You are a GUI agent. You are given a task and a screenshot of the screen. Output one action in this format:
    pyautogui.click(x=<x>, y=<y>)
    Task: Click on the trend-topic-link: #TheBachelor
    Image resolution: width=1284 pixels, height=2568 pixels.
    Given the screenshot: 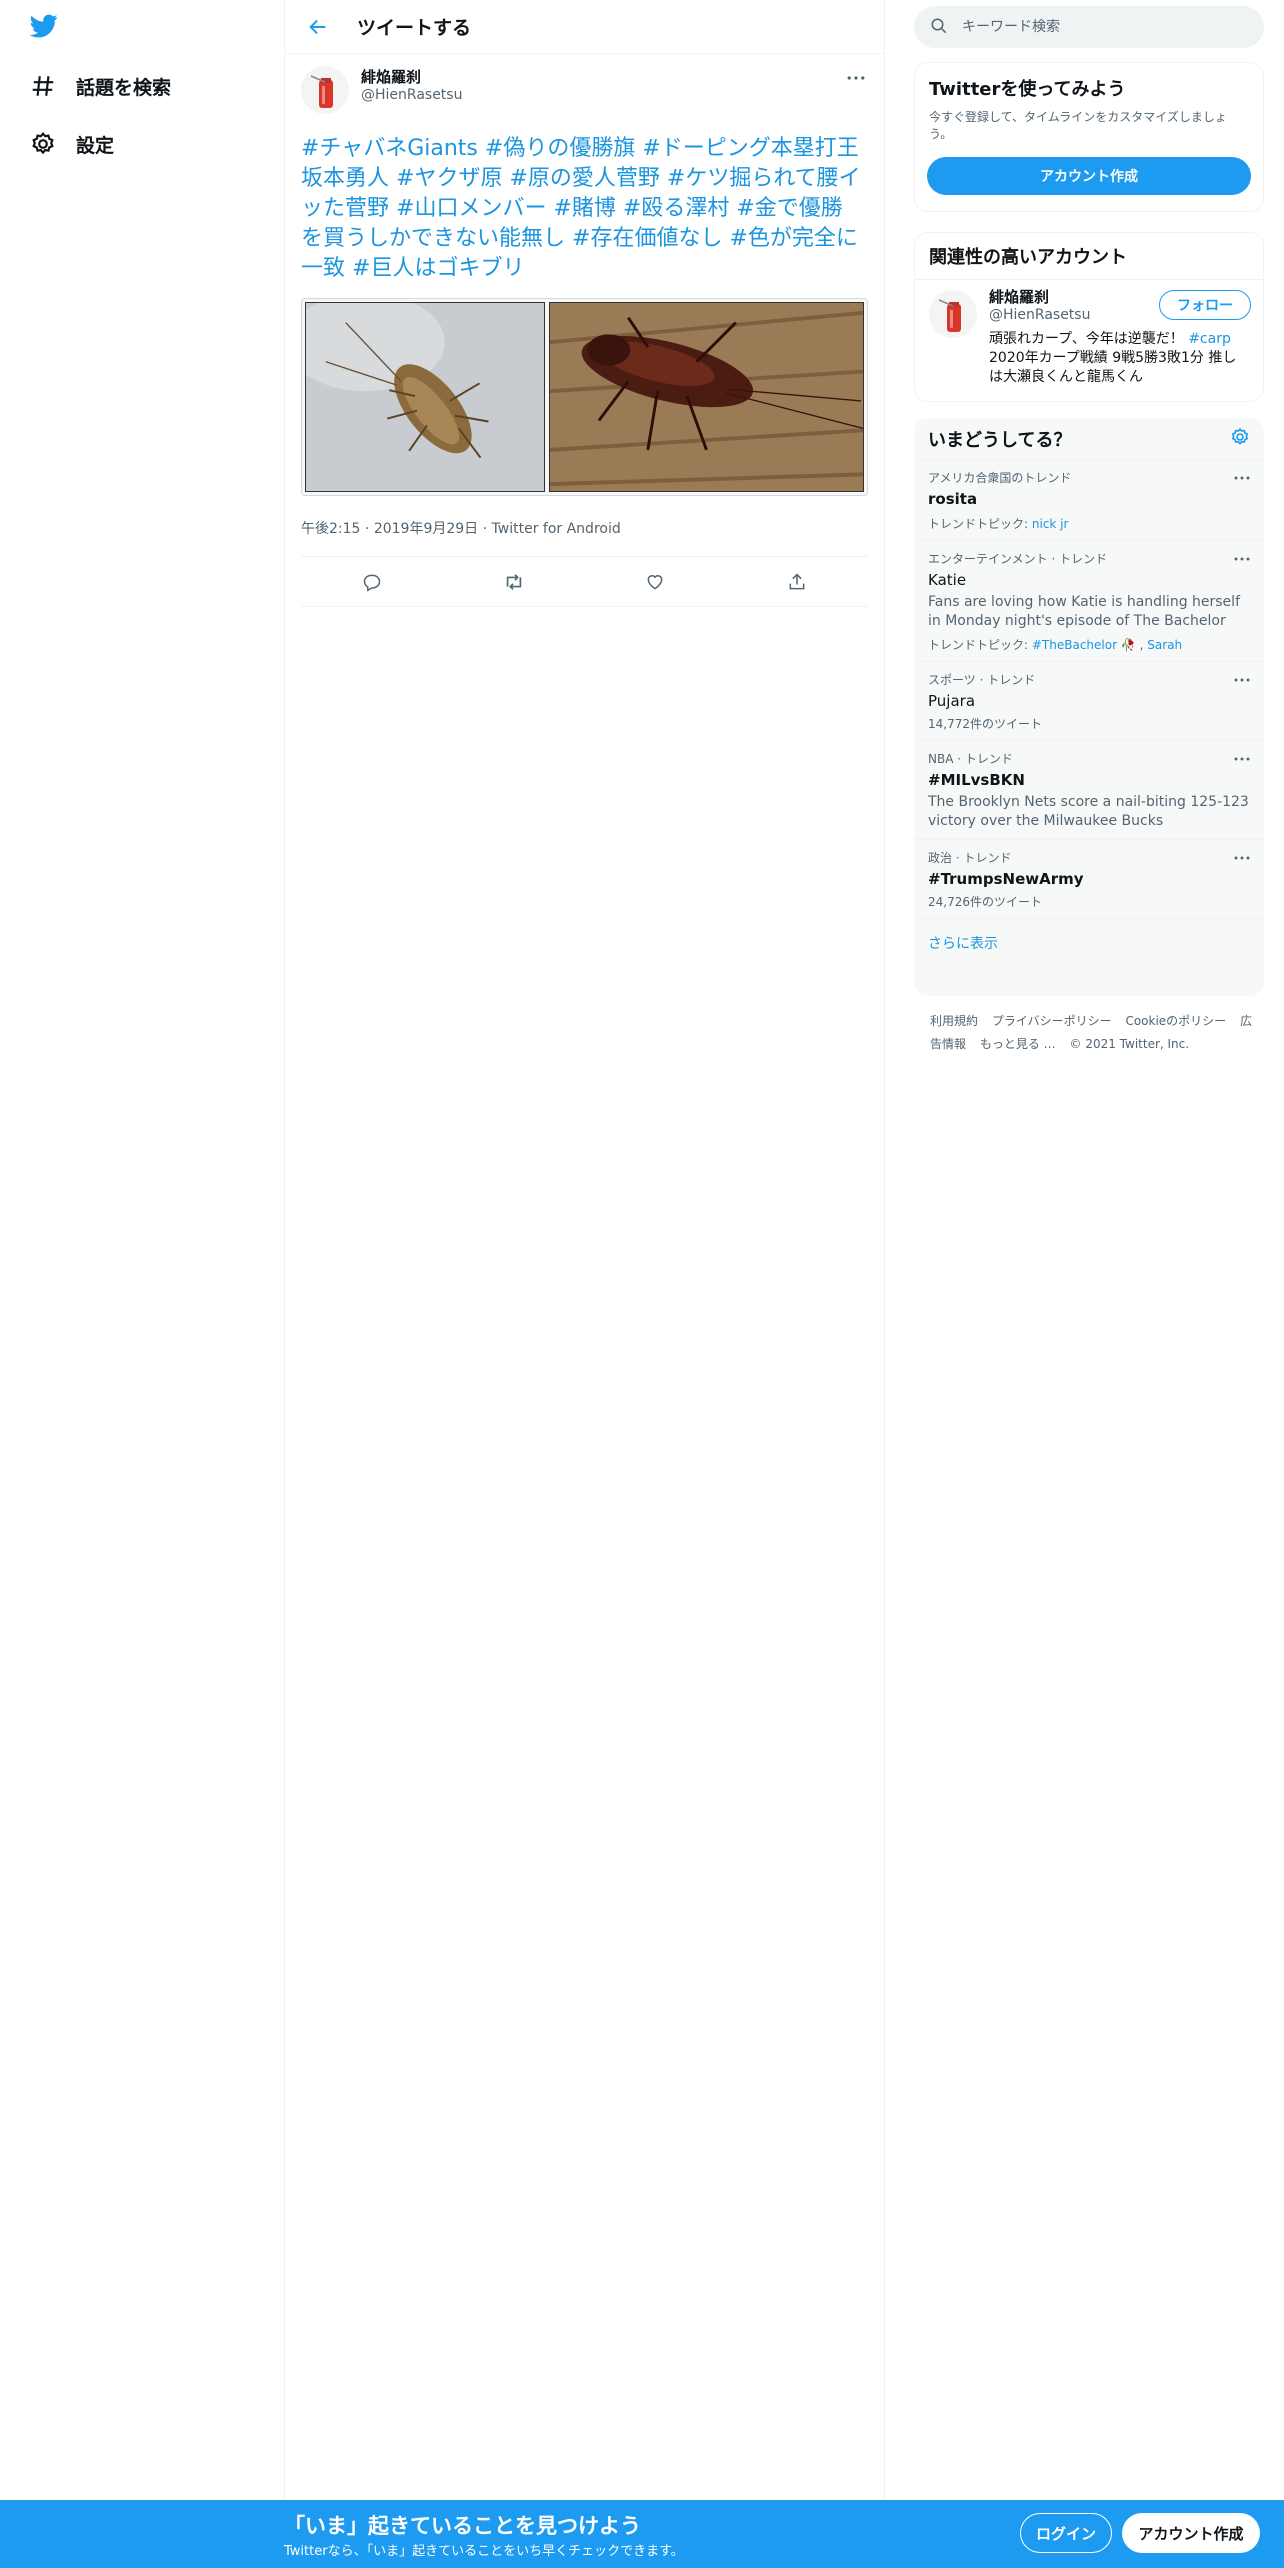 What is the action you would take?
    pyautogui.click(x=1074, y=645)
    